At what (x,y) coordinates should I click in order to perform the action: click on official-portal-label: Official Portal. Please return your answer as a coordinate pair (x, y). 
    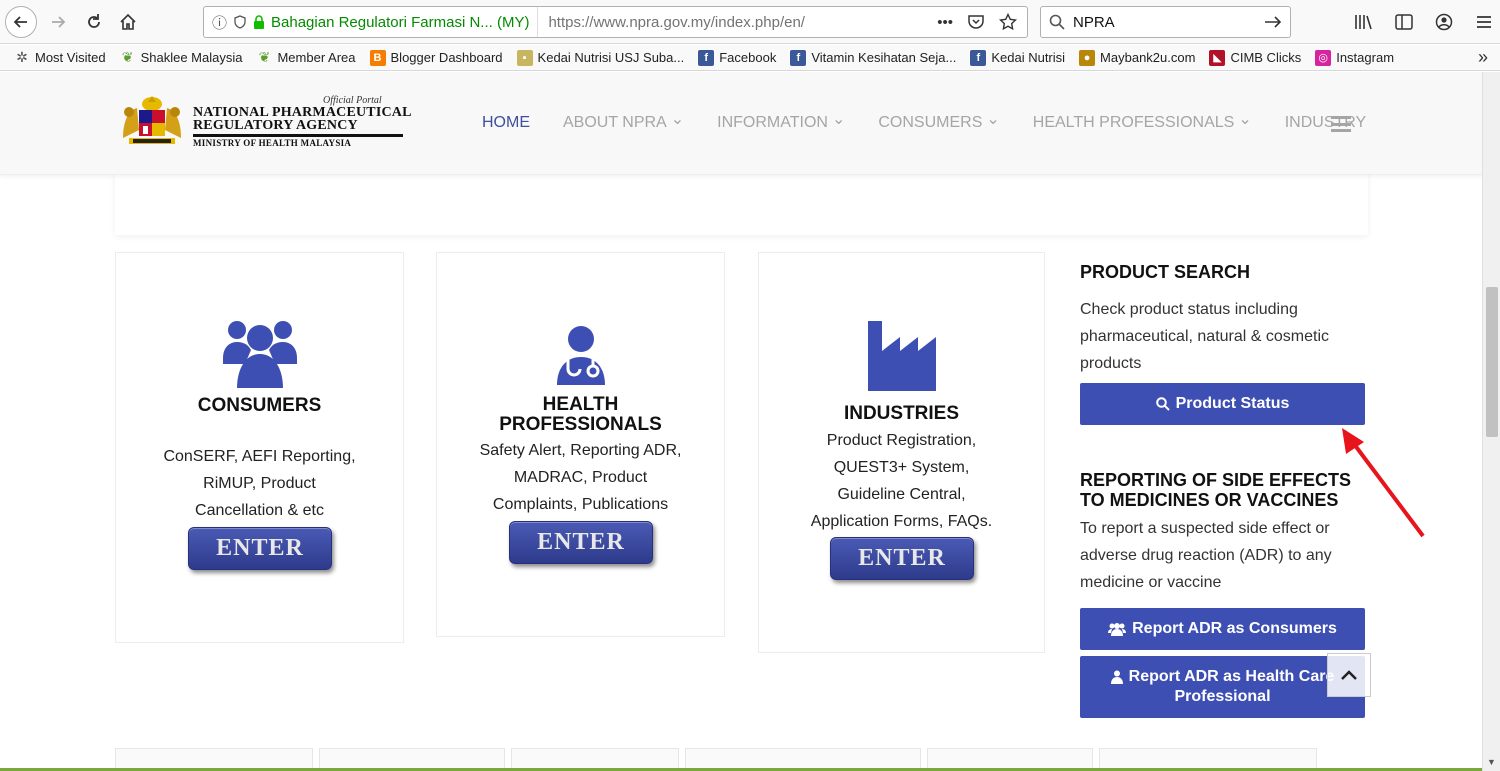
    Looking at the image, I should click on (352, 100).